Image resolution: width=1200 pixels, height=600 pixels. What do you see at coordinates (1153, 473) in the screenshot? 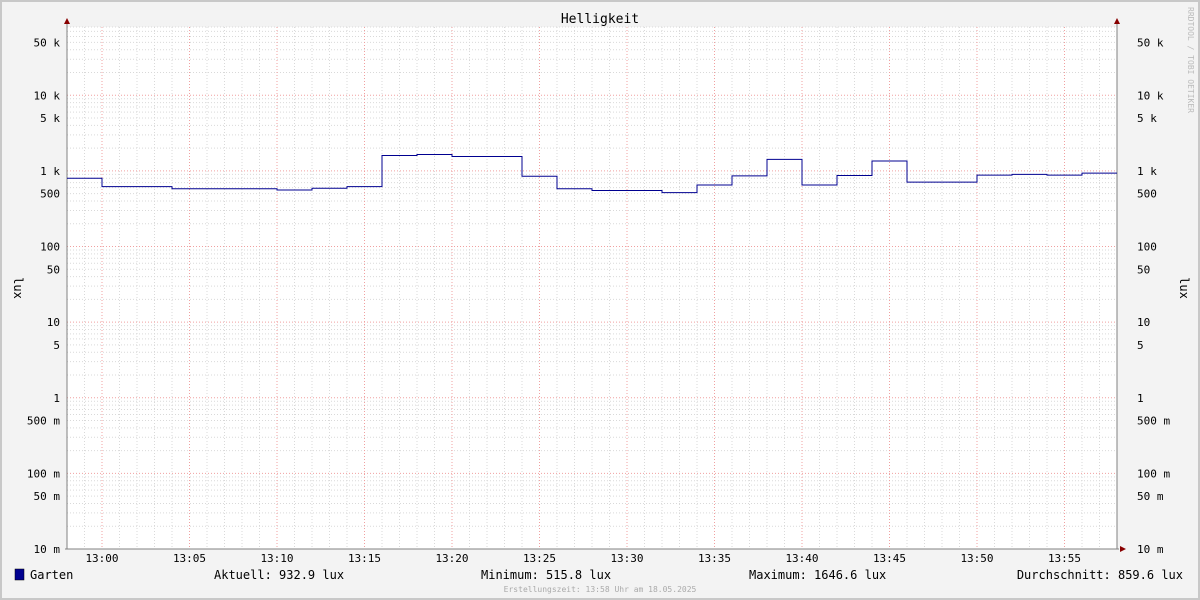
I see `y-tick-label-right: 100 m` at bounding box center [1153, 473].